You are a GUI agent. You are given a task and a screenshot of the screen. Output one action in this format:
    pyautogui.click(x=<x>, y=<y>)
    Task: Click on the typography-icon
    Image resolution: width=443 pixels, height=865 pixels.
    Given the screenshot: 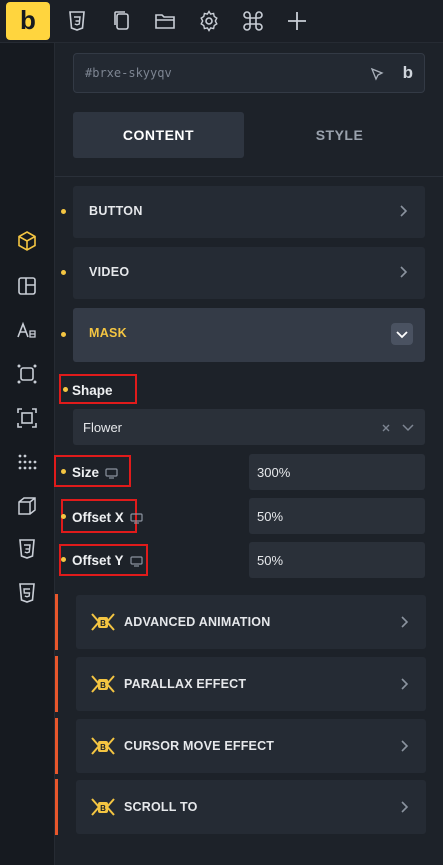 What is the action you would take?
    pyautogui.click(x=27, y=331)
    